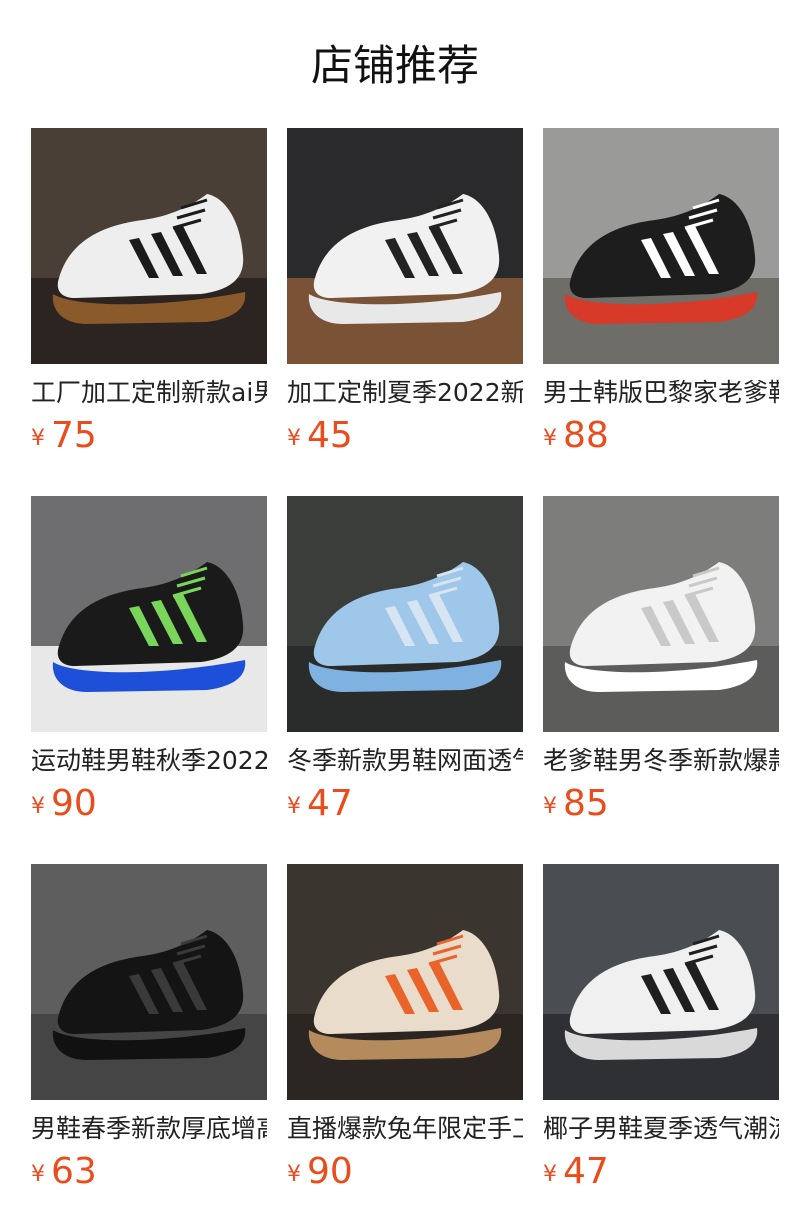 The height and width of the screenshot is (1232, 790). I want to click on product-price: ¥63, so click(149, 1172).